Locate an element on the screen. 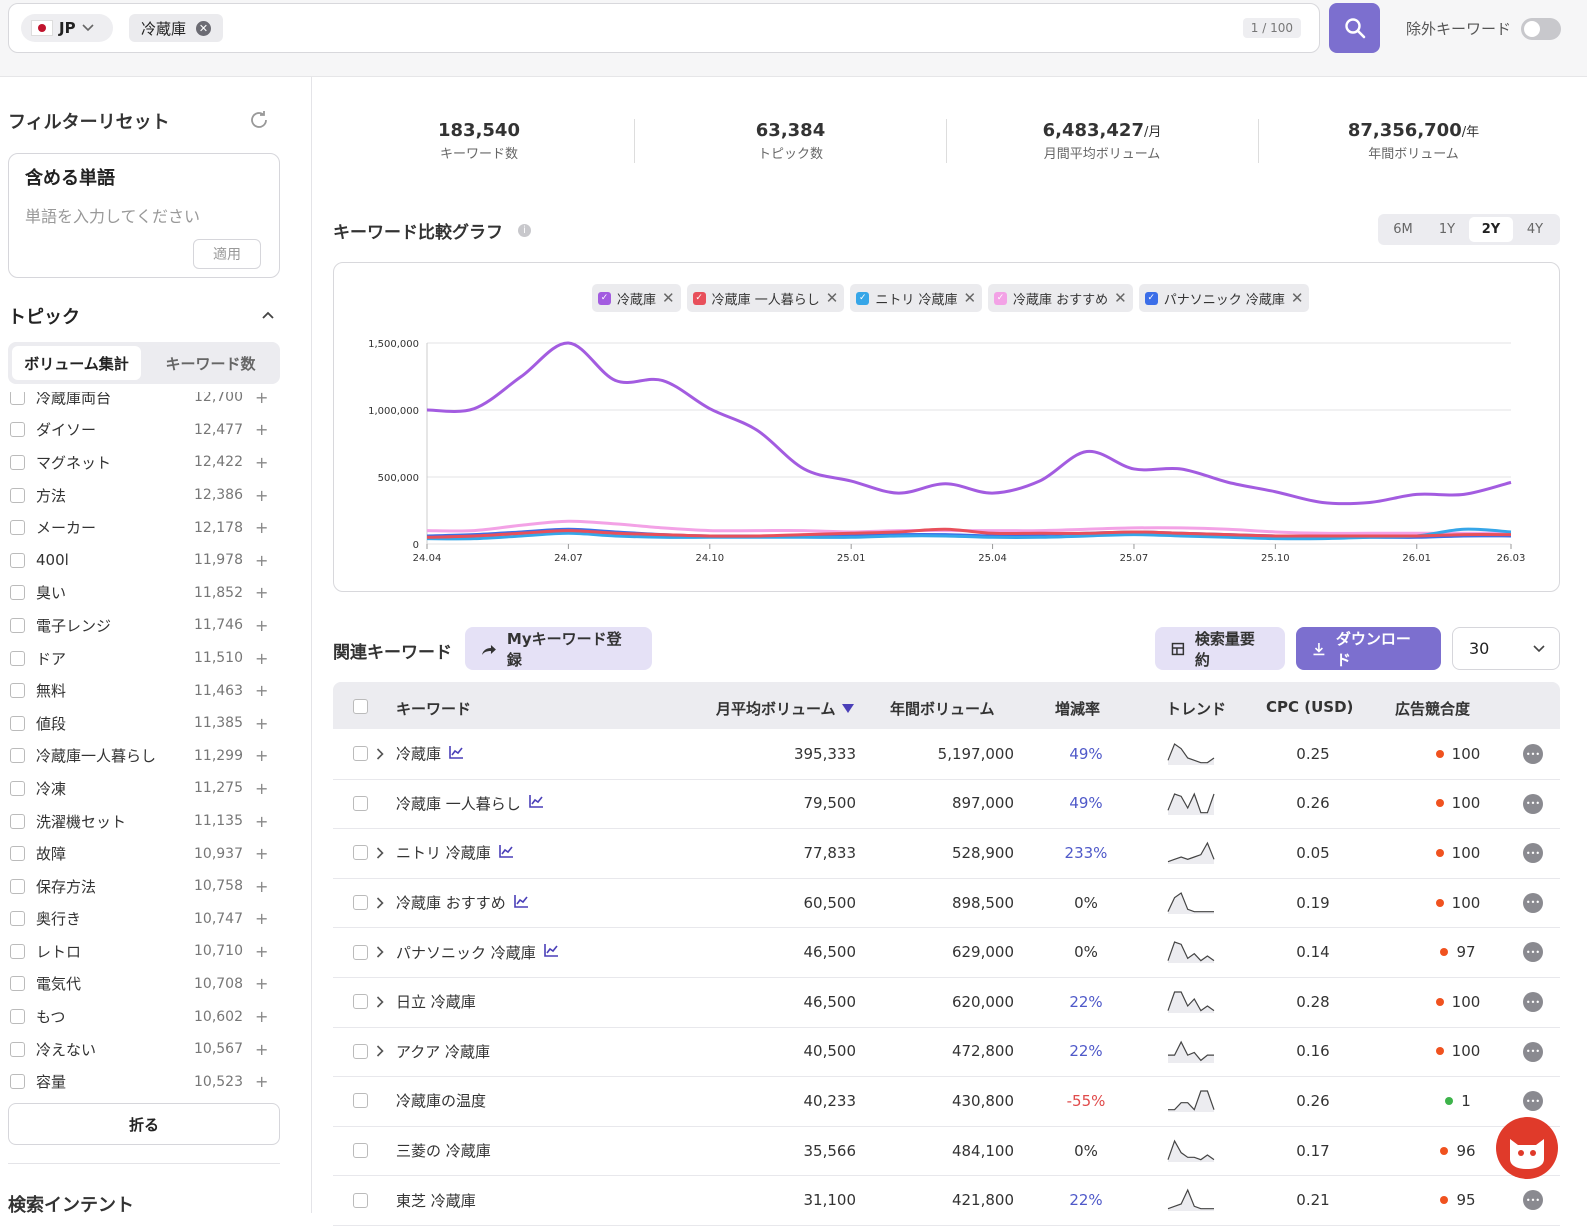 Image resolution: width=1587 pixels, height=1226 pixels. expand-row-icon is located at coordinates (380, 754).